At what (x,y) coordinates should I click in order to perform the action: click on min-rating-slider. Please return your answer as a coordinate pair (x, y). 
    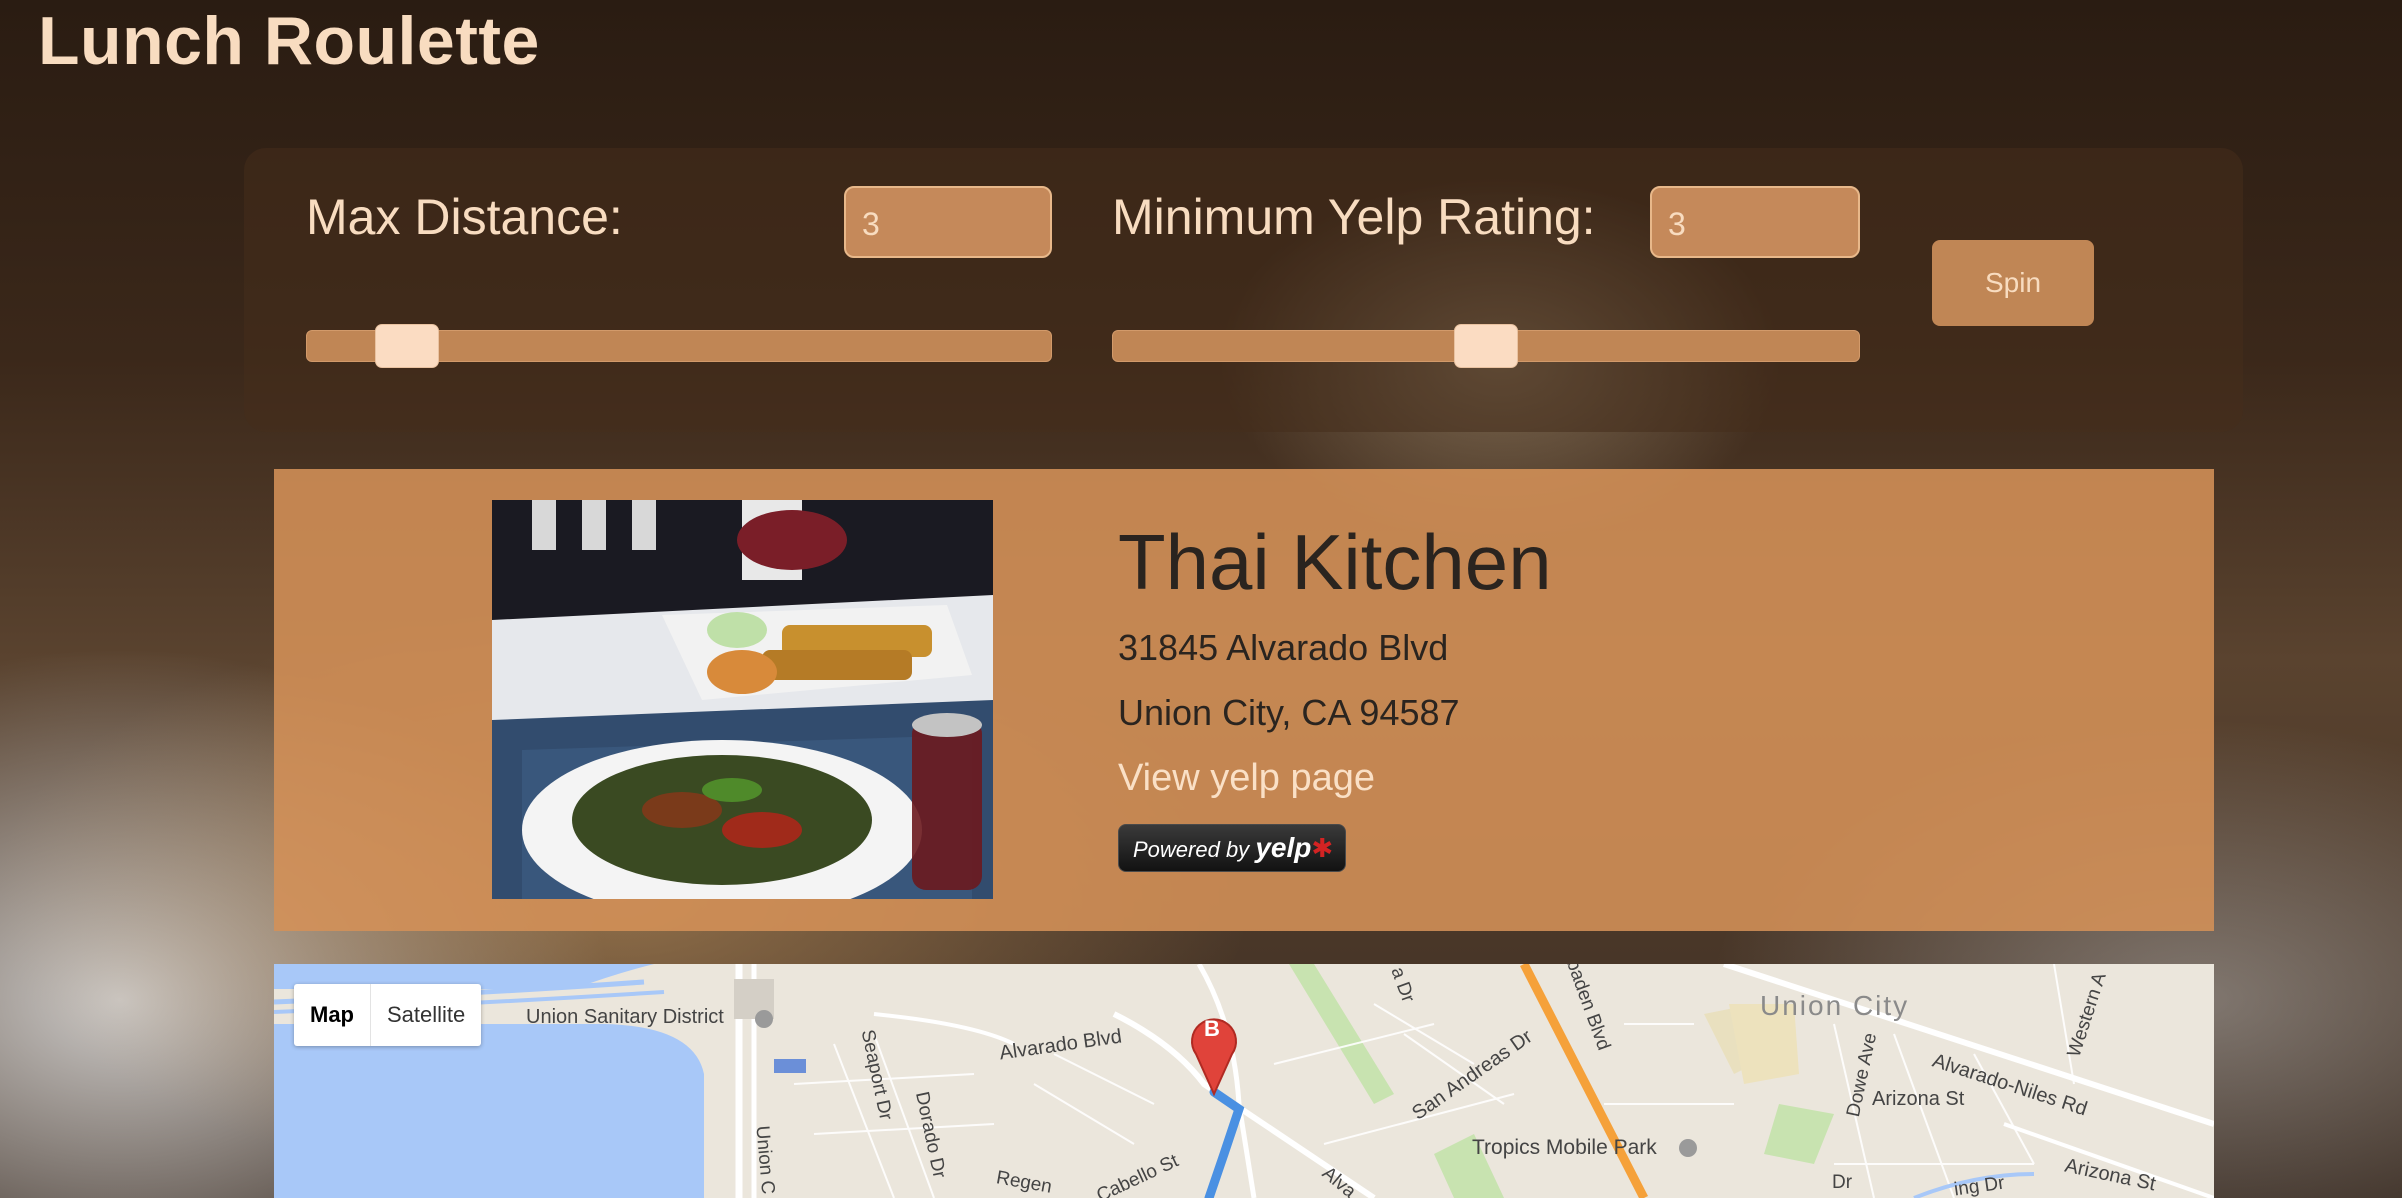
    Looking at the image, I should click on (1486, 346).